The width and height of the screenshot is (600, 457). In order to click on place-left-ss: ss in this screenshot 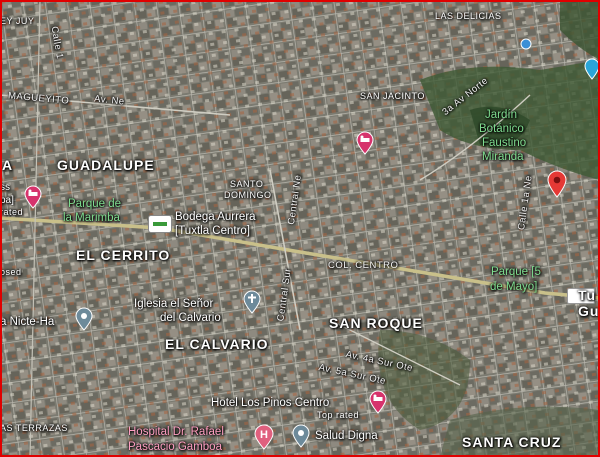, I will do `click(5, 187)`.